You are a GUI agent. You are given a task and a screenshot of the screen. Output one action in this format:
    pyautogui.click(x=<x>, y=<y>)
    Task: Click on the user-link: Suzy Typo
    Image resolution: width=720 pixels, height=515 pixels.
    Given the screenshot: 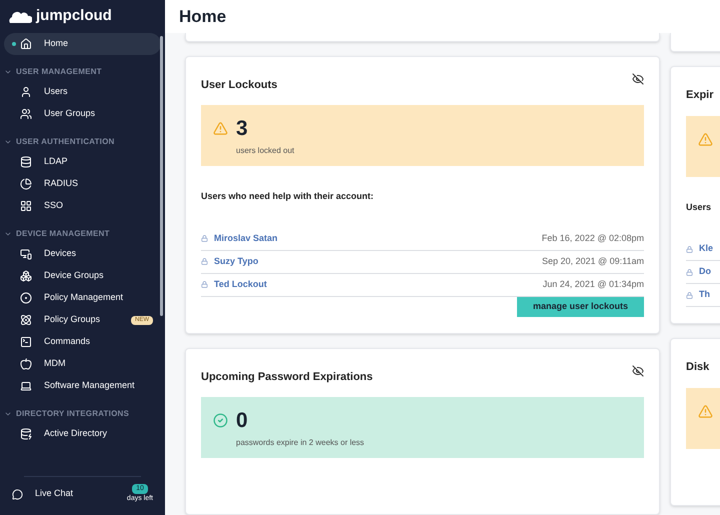 What is the action you would take?
    pyautogui.click(x=378, y=261)
    